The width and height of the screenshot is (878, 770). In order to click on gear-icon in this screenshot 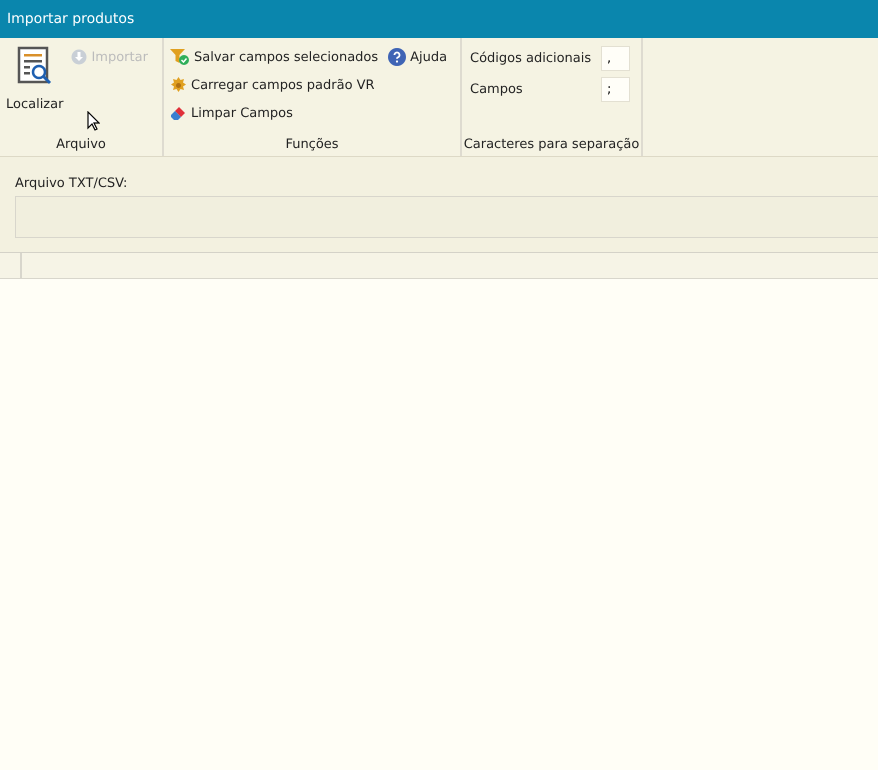, I will do `click(178, 85)`.